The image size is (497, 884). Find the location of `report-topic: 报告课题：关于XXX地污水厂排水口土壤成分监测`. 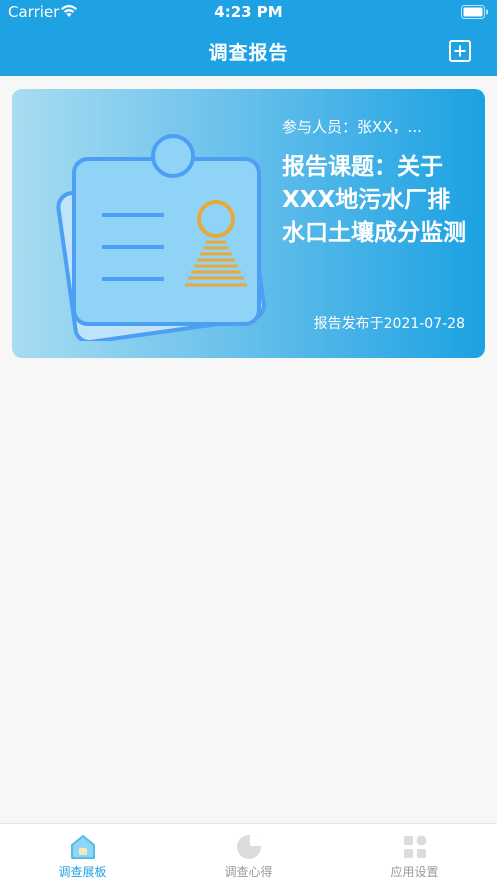

report-topic: 报告课题：关于XXX地污水厂排水口土壤成分监测 is located at coordinates (374, 200).